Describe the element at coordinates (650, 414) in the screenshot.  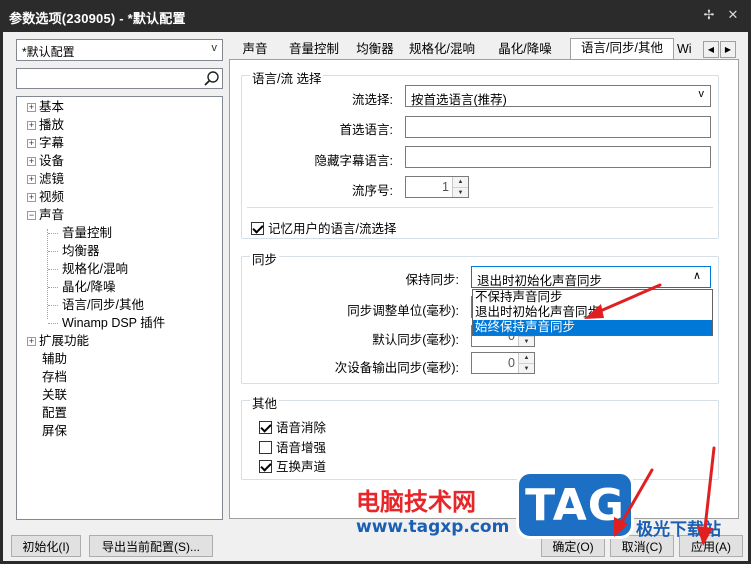
I see `annotation-arrows` at that location.